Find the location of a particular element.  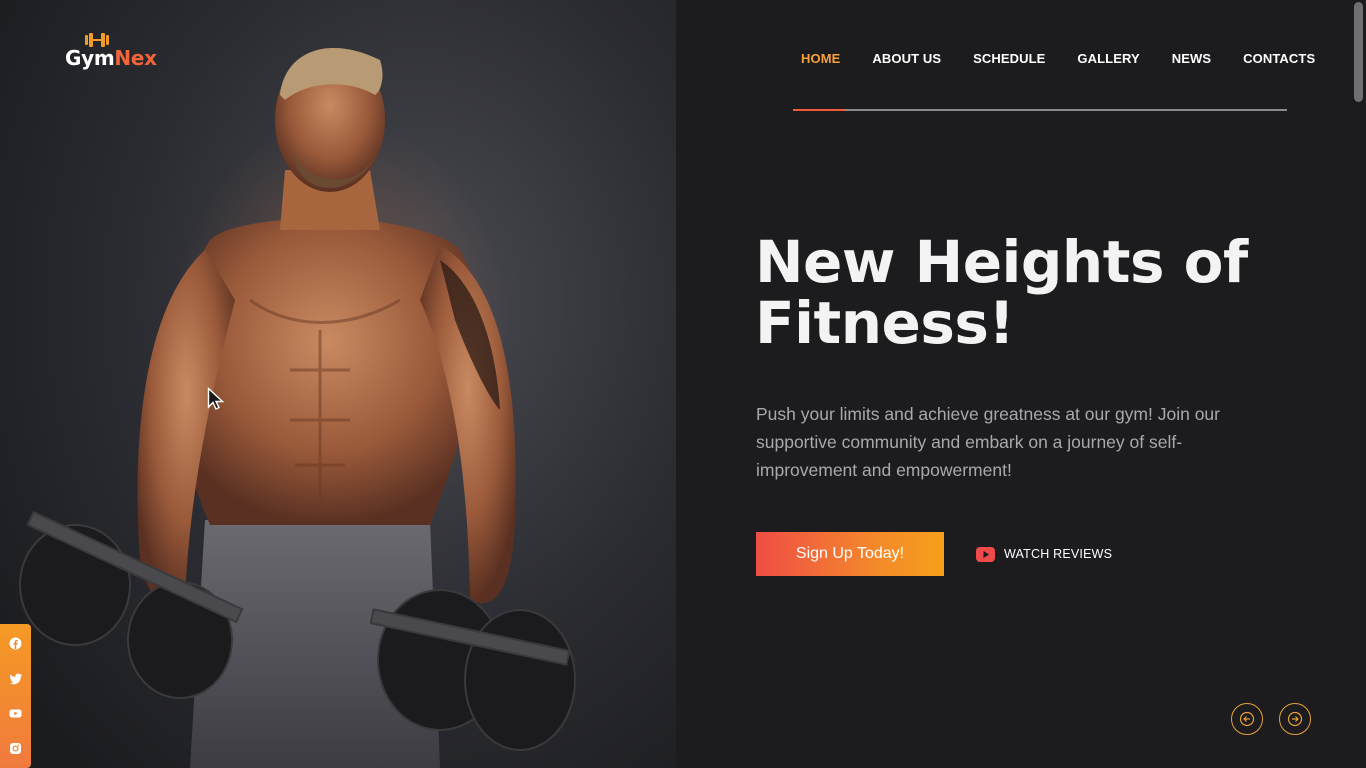

nav-item-home: HOME is located at coordinates (820, 58).